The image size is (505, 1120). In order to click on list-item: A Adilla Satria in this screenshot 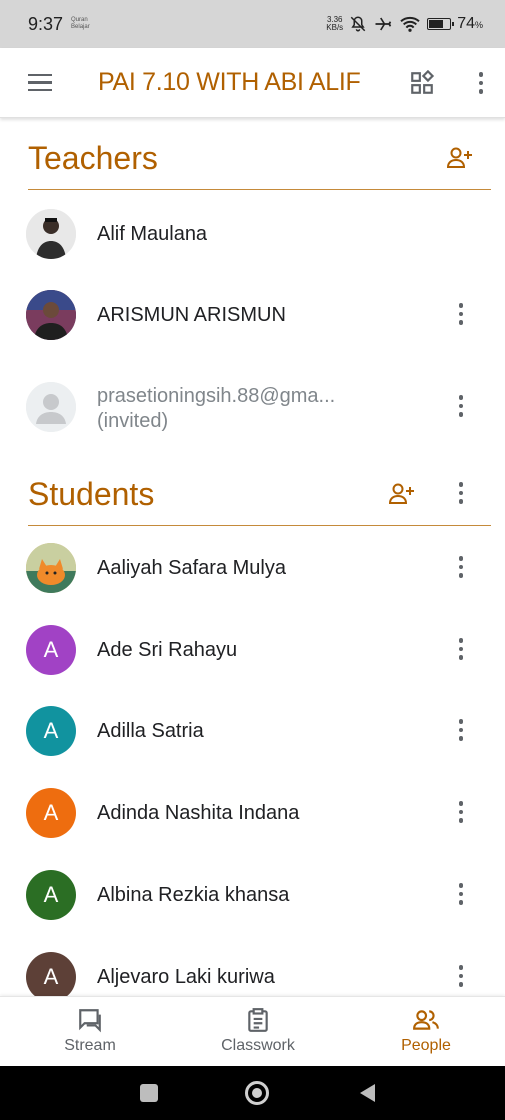, I will do `click(252, 731)`.